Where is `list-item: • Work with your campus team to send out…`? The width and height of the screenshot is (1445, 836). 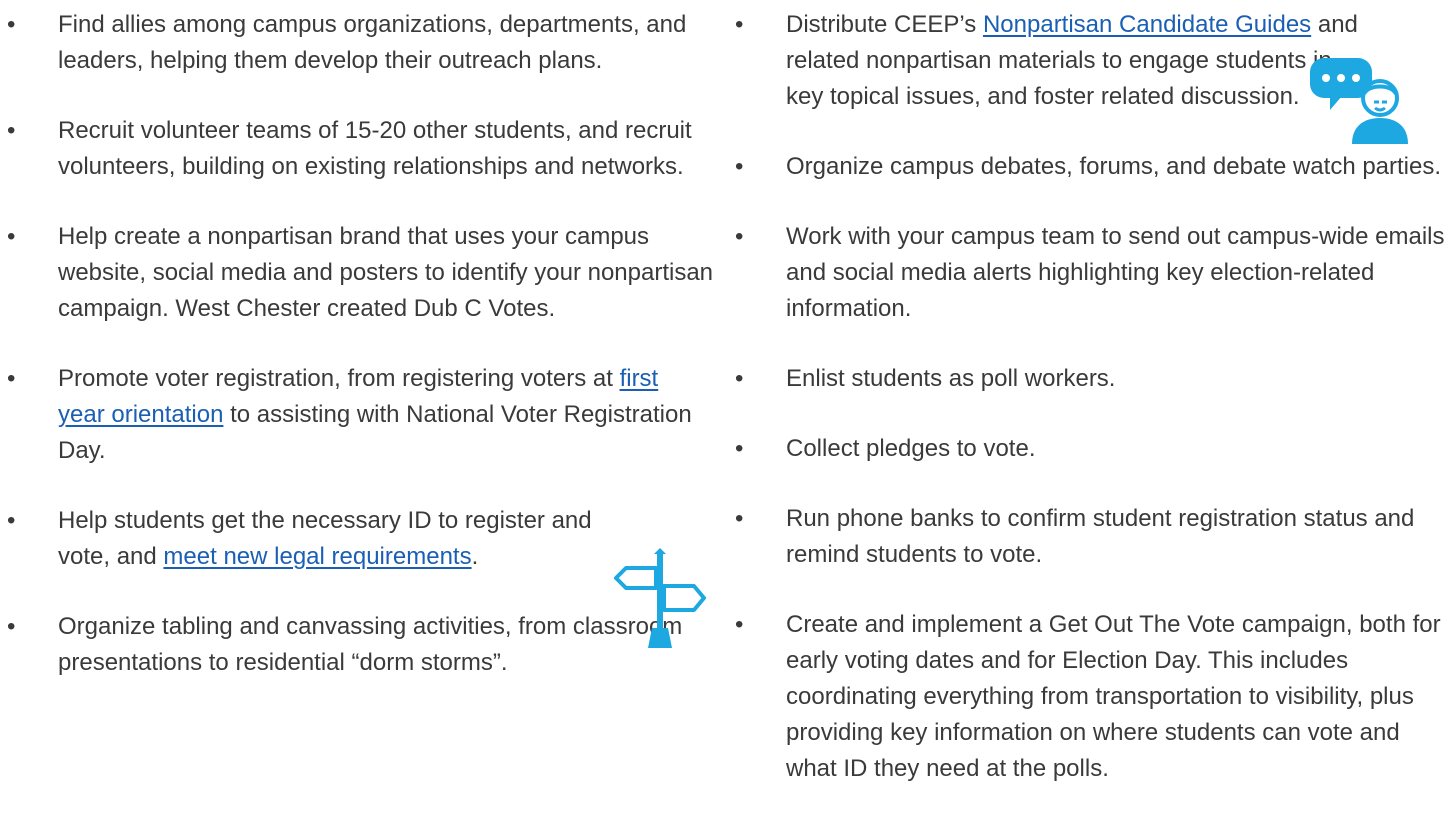
list-item: • Work with your campus team to send out… is located at coordinates (1086, 273).